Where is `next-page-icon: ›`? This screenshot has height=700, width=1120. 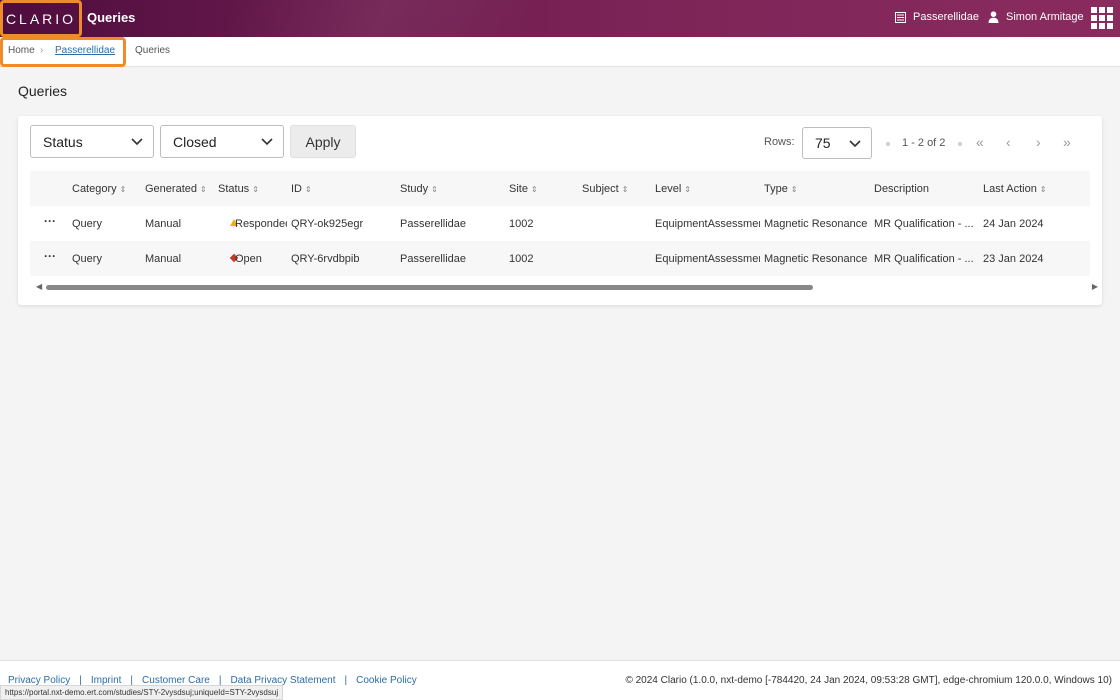 next-page-icon: › is located at coordinates (1038, 142).